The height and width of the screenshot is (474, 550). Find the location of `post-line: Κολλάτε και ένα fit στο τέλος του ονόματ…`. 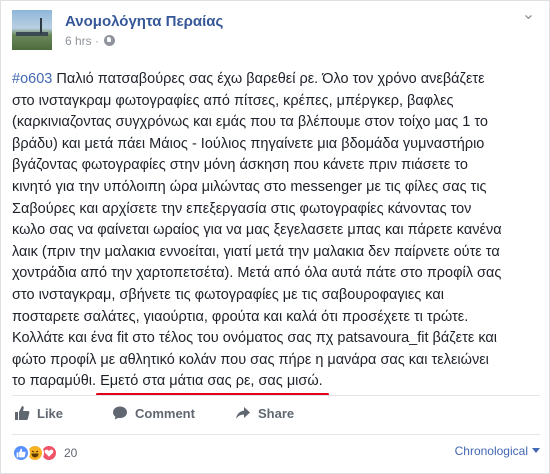

post-line: Κολλάτε και ένα fit στο τέλος του ονόματ… is located at coordinates (255, 338).